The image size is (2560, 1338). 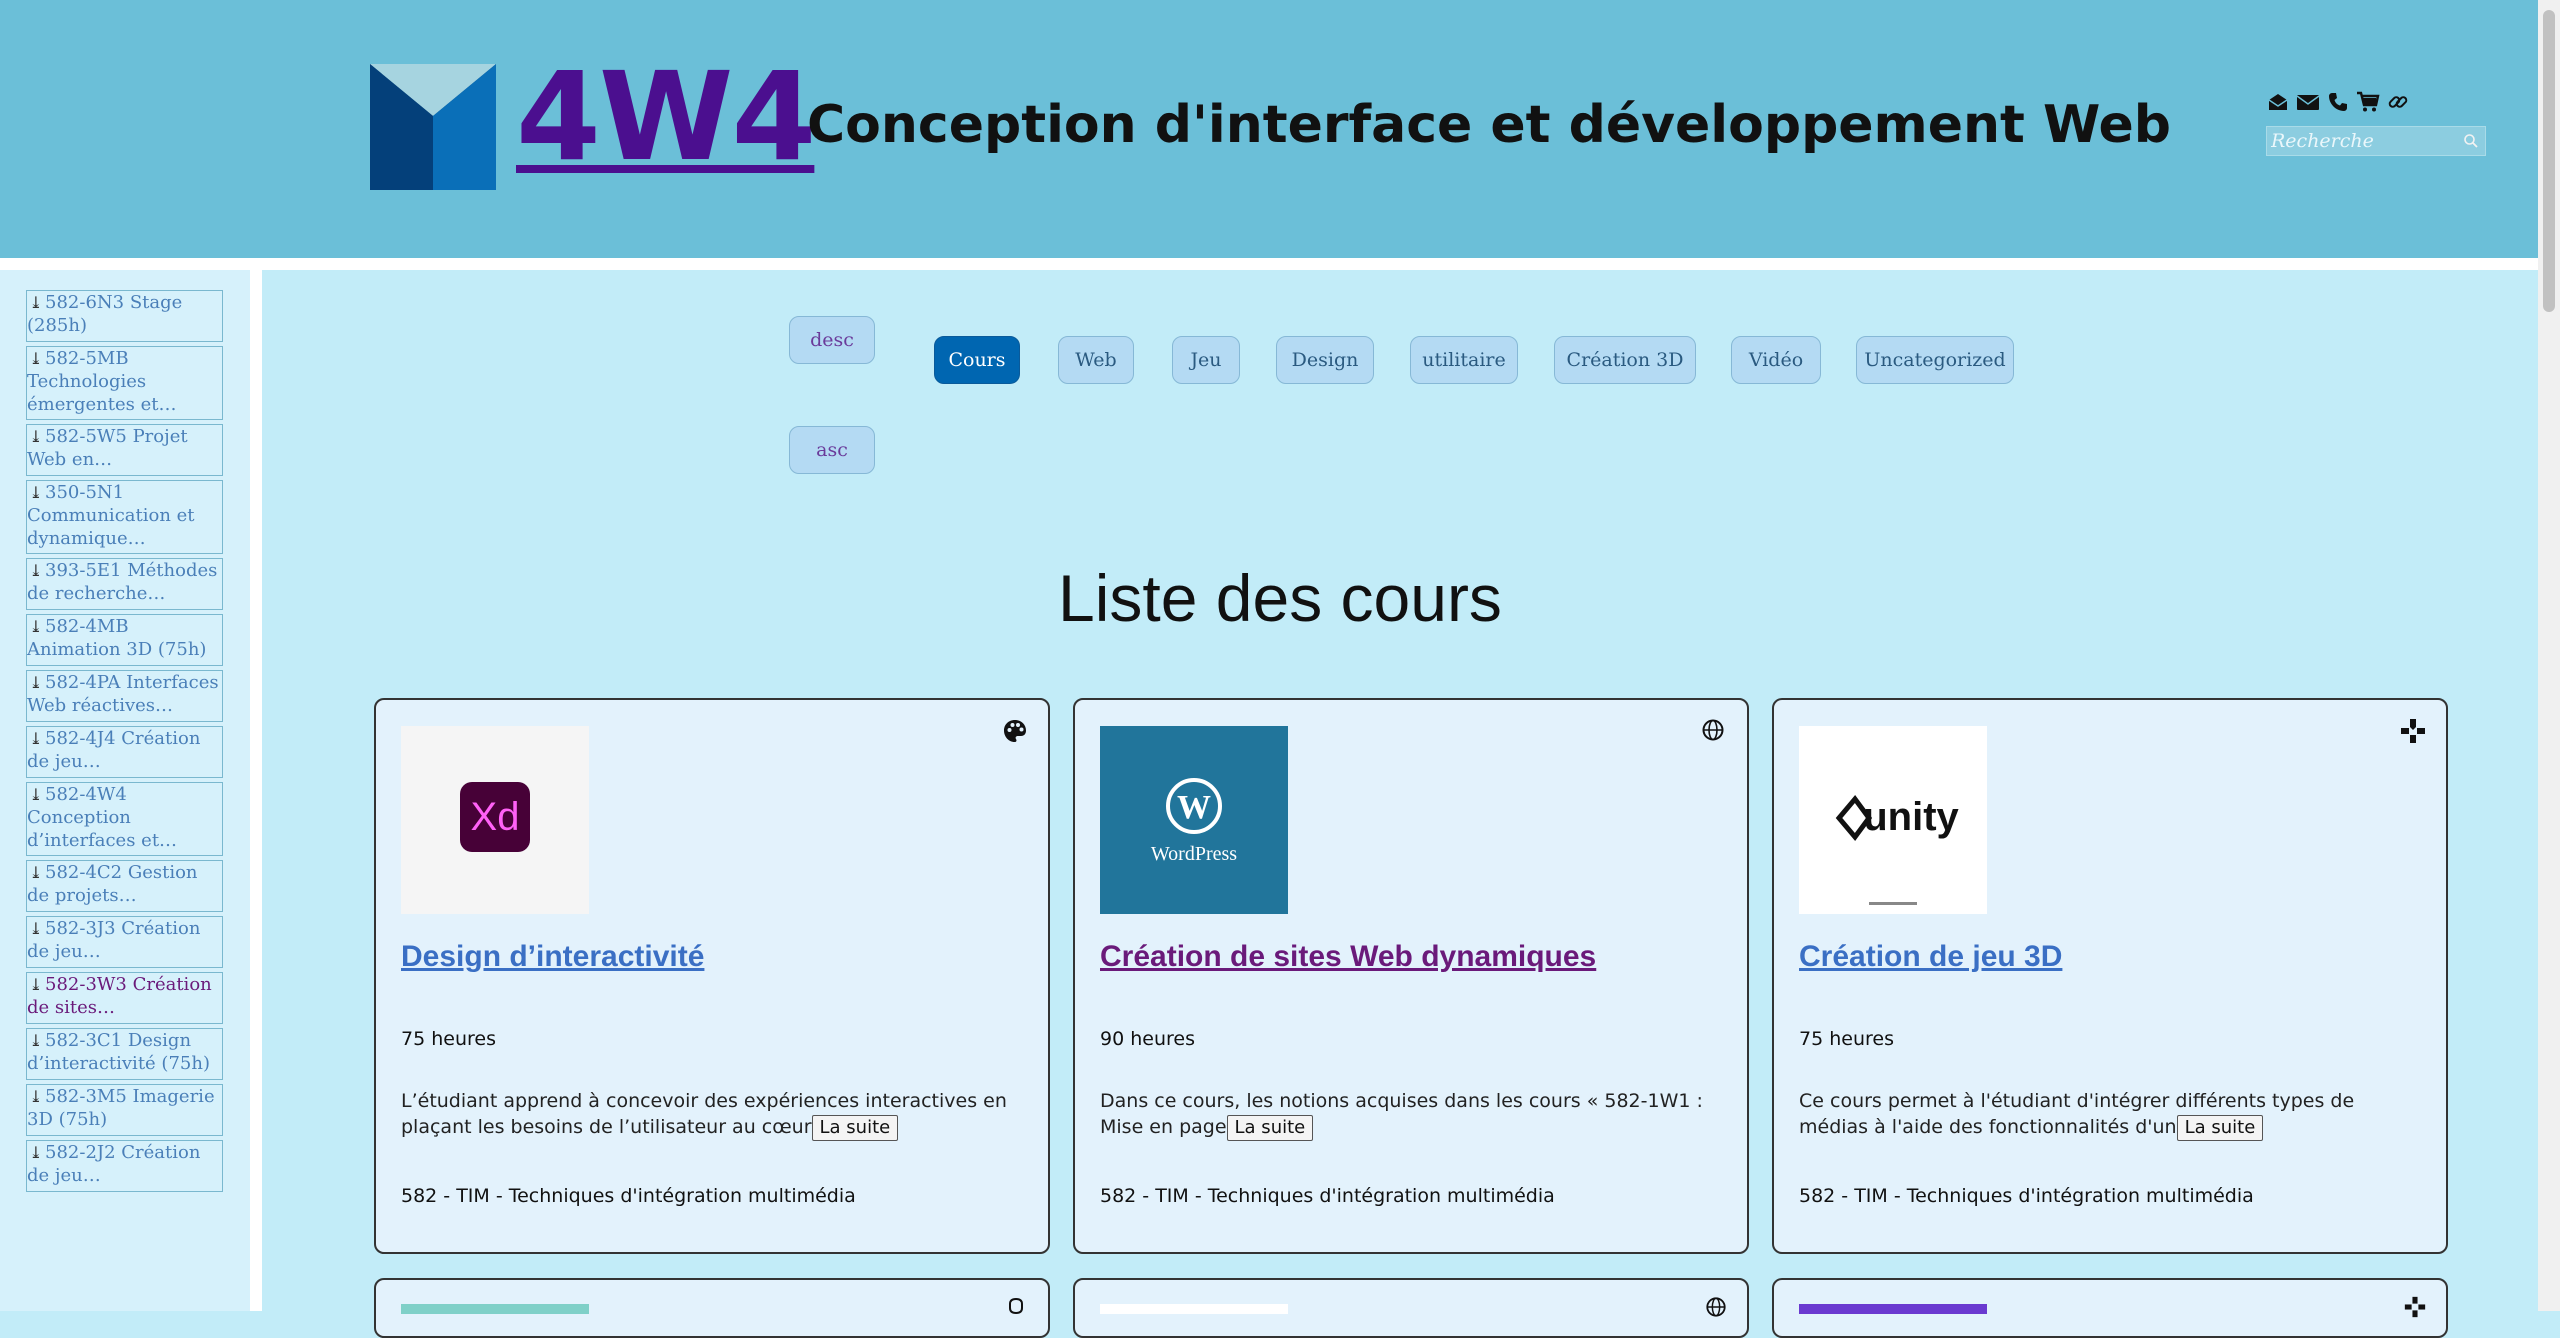 What do you see at coordinates (1776, 360) in the screenshot?
I see `category-video: Vidéo` at bounding box center [1776, 360].